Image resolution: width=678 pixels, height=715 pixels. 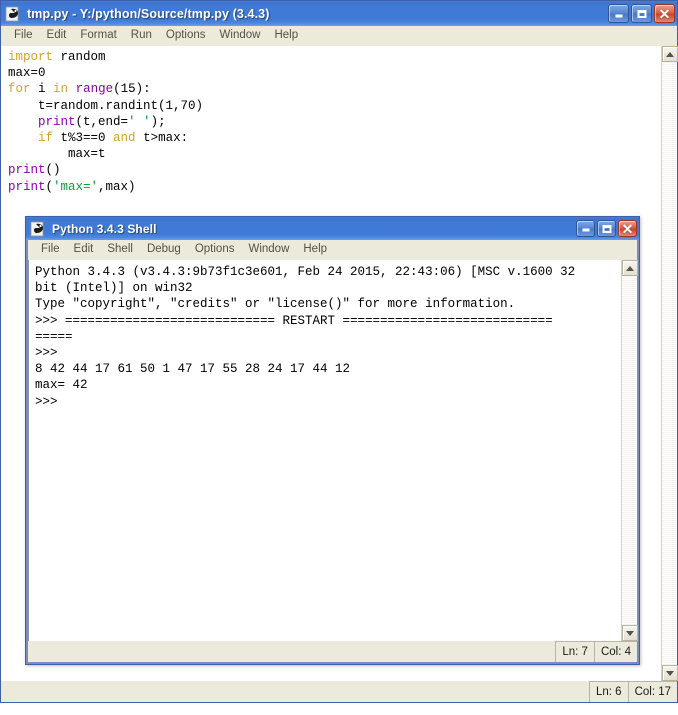 I want to click on code-token: (15):, so click(x=132, y=89).